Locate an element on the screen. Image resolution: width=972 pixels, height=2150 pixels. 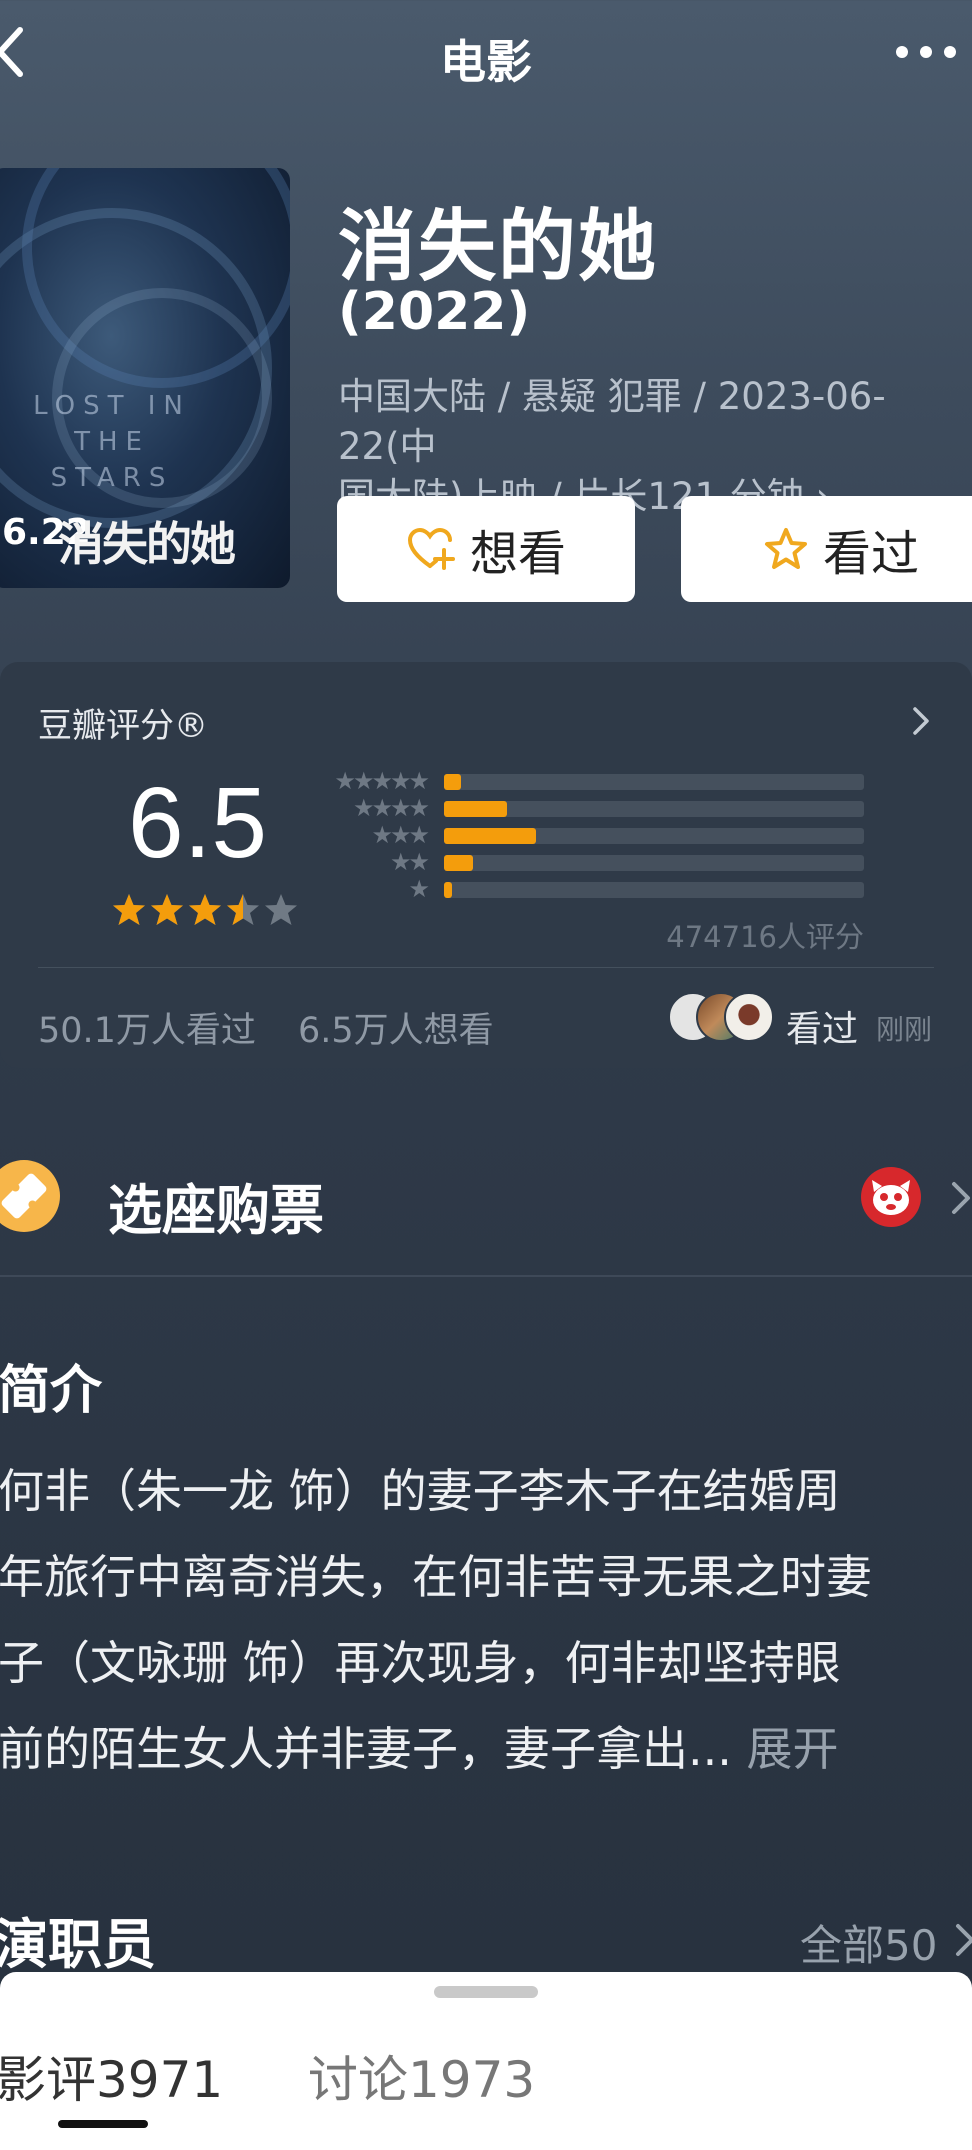
rating-score: 6.5 is located at coordinates (198, 823).